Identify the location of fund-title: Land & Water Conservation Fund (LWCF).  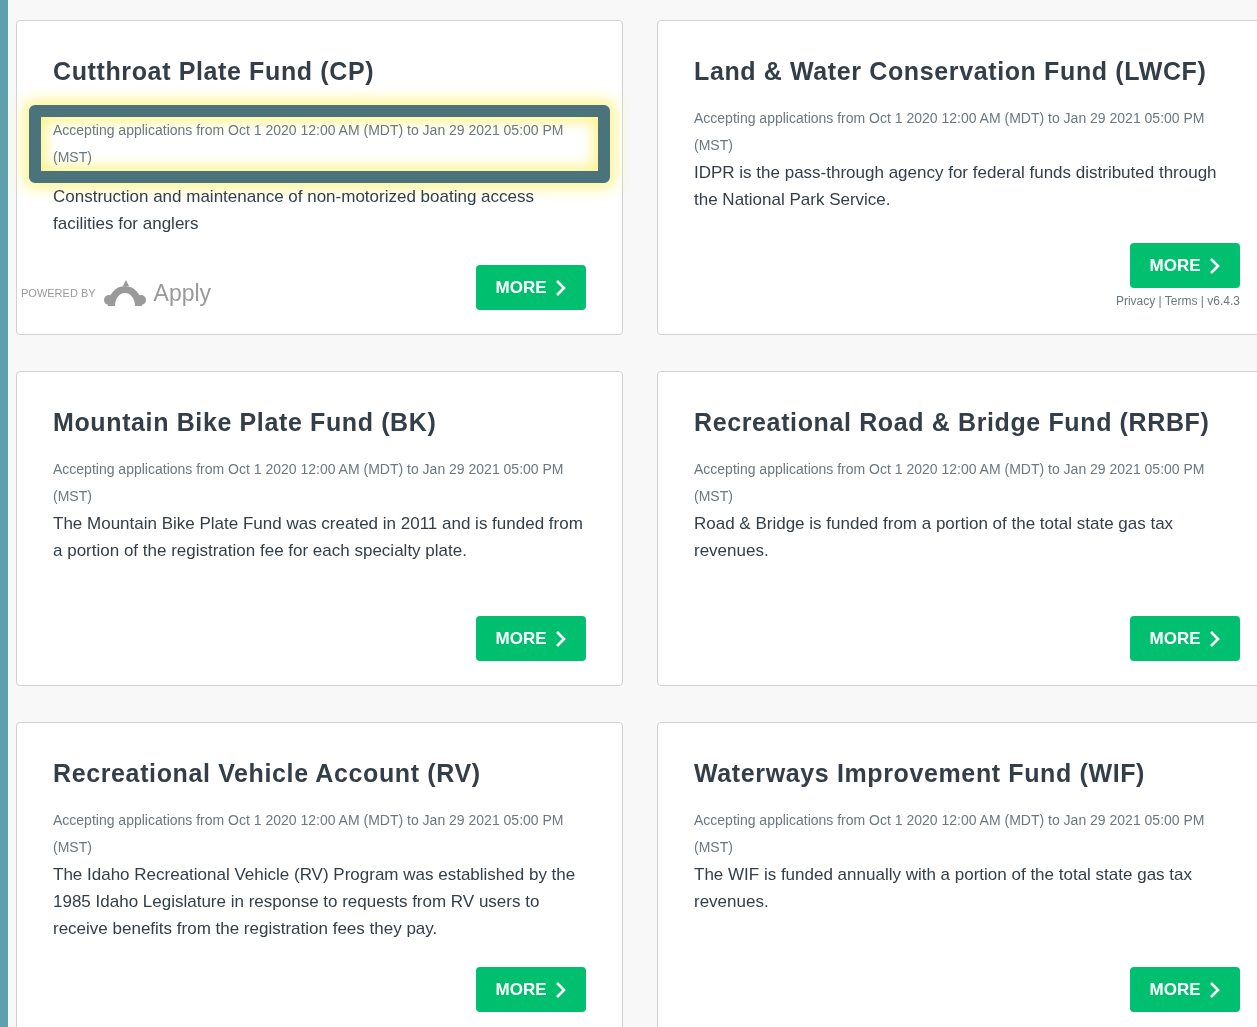
(951, 71).